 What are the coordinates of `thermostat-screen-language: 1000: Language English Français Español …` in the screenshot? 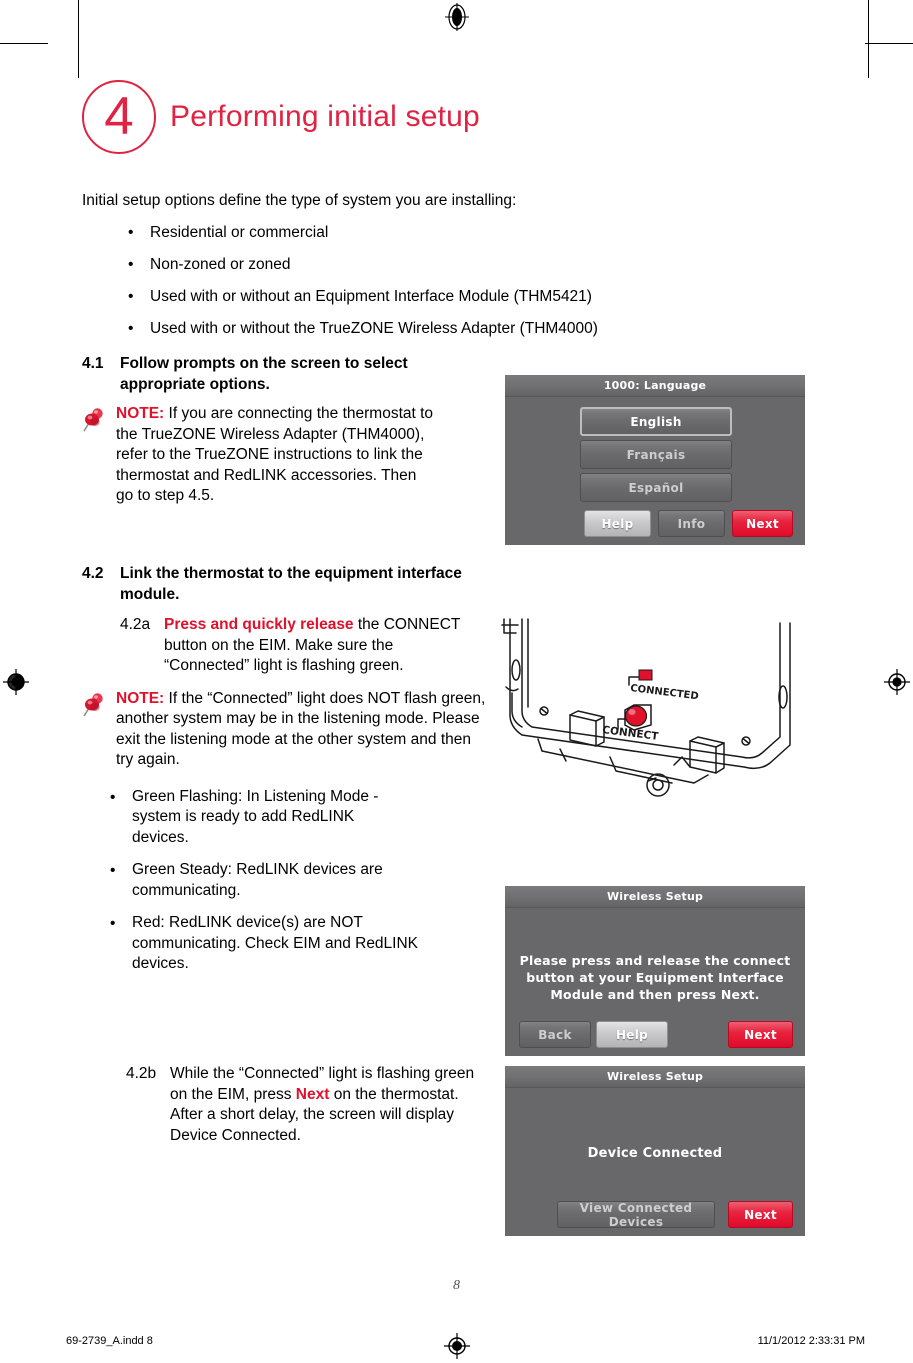 It's located at (655, 460).